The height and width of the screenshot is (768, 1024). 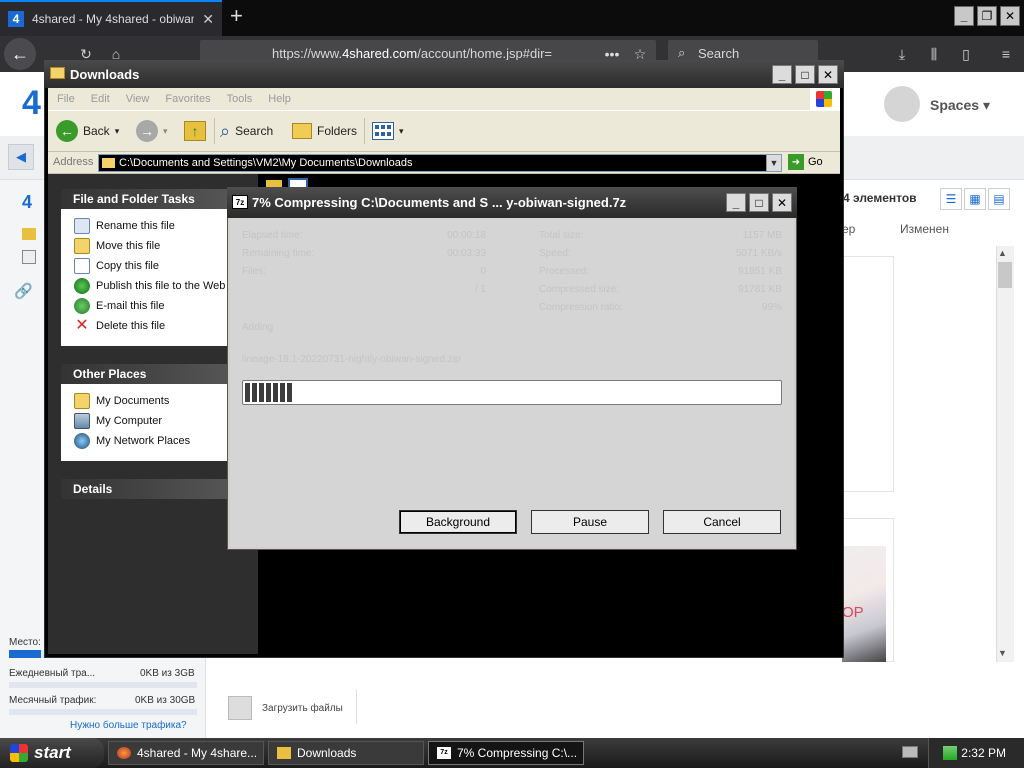 What do you see at coordinates (246, 131) in the screenshot?
I see `search-button: ⌕ Search` at bounding box center [246, 131].